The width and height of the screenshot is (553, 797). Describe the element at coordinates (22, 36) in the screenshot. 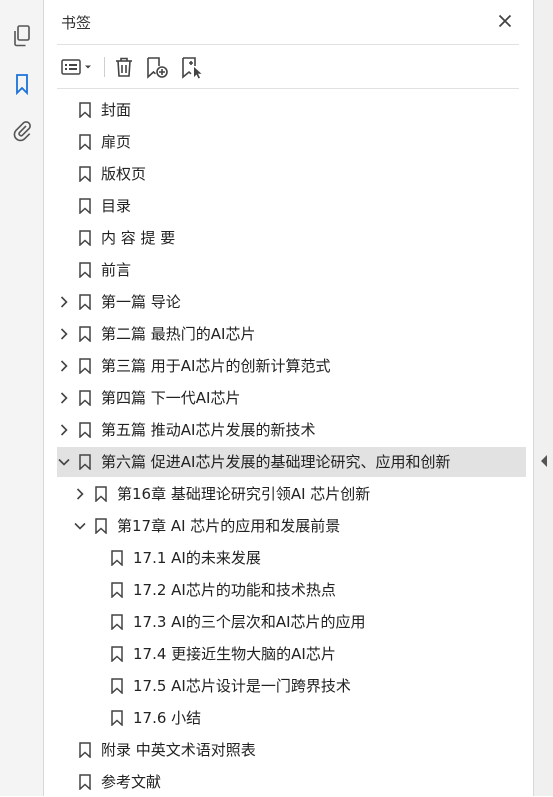

I see `pages-icon` at that location.